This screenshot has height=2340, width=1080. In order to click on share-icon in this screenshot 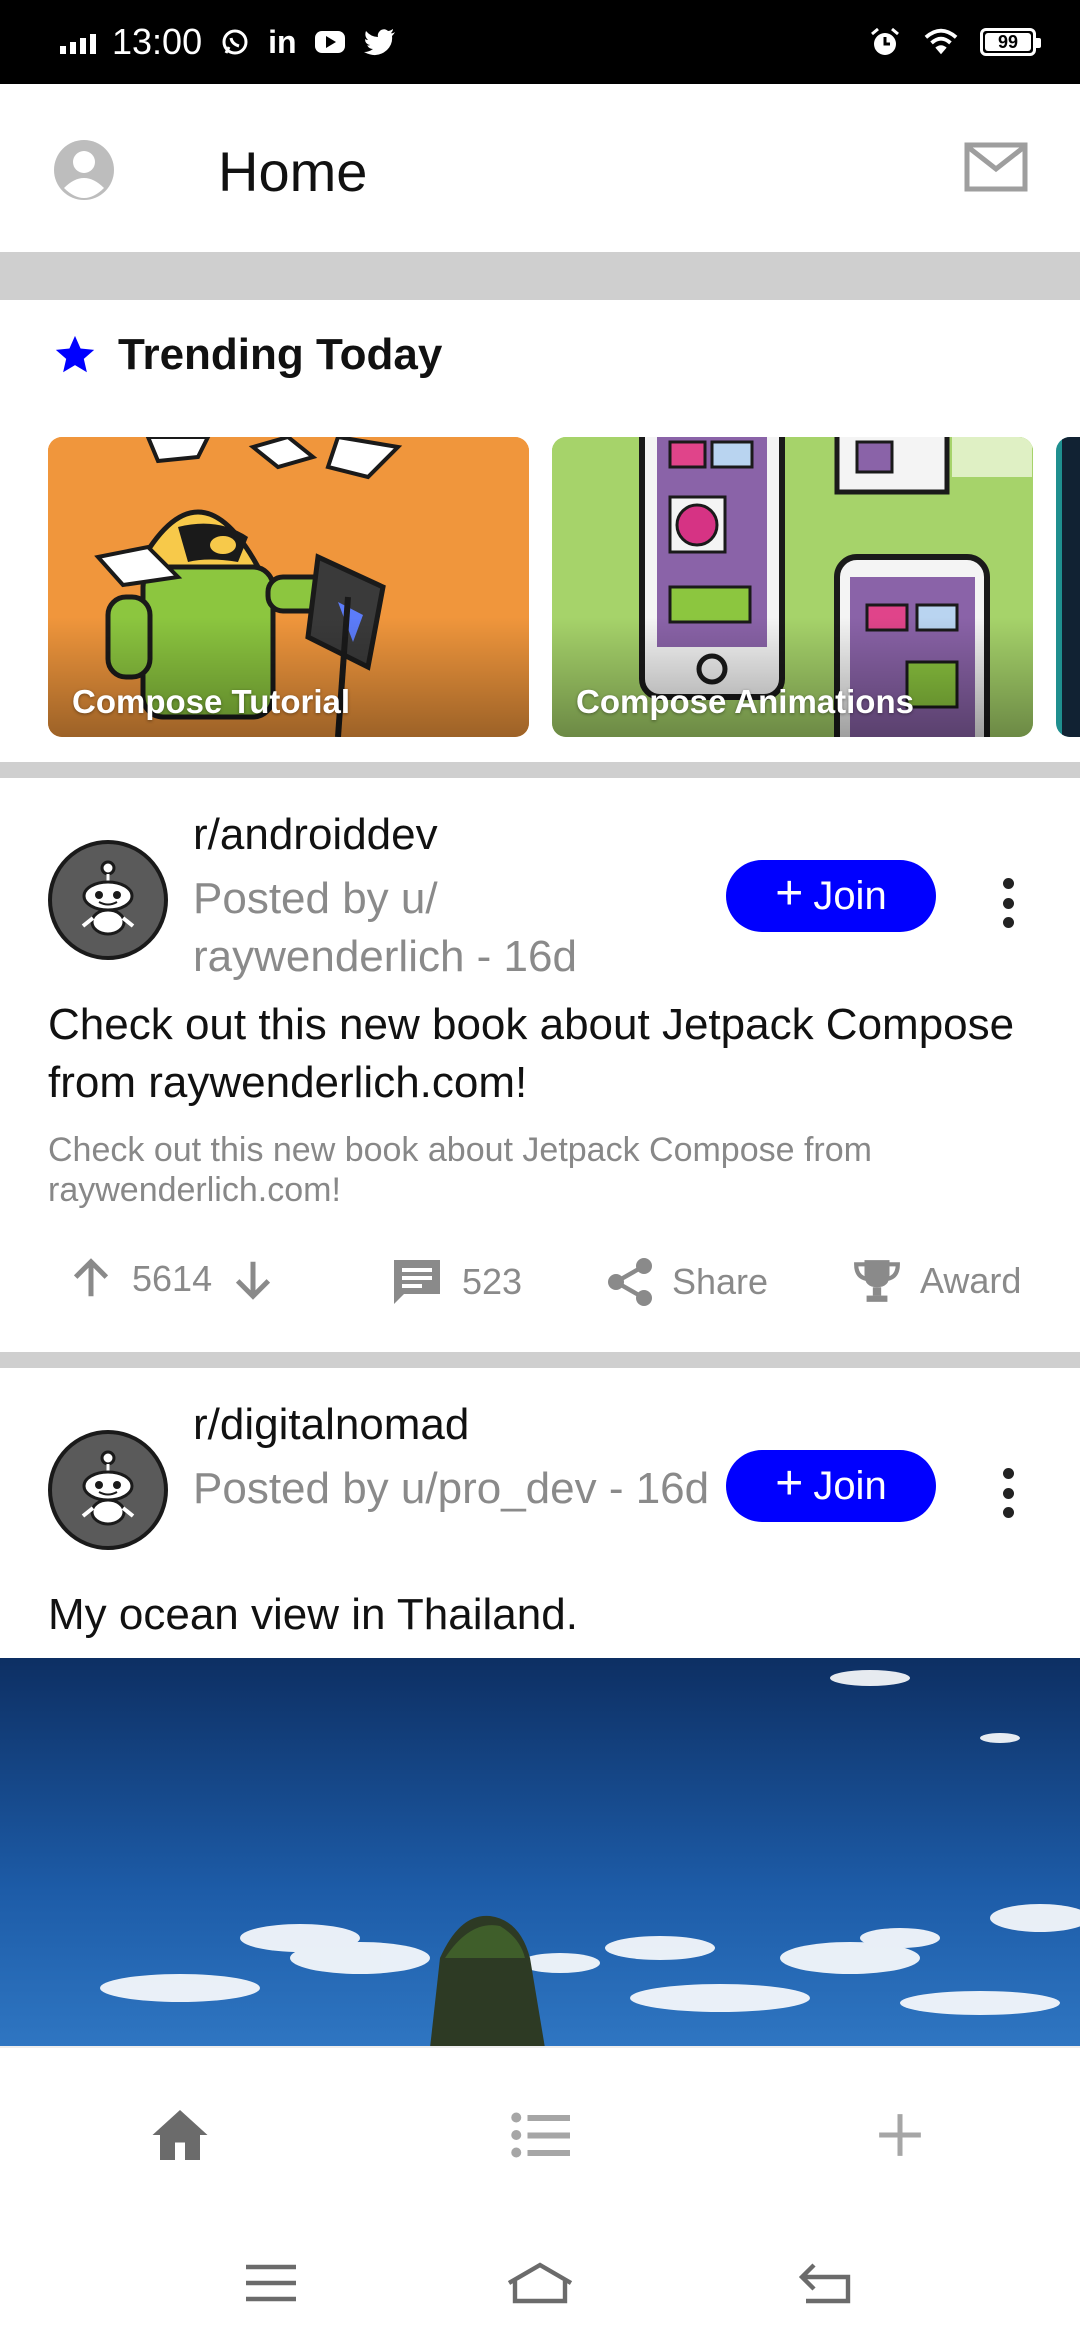, I will do `click(630, 1282)`.